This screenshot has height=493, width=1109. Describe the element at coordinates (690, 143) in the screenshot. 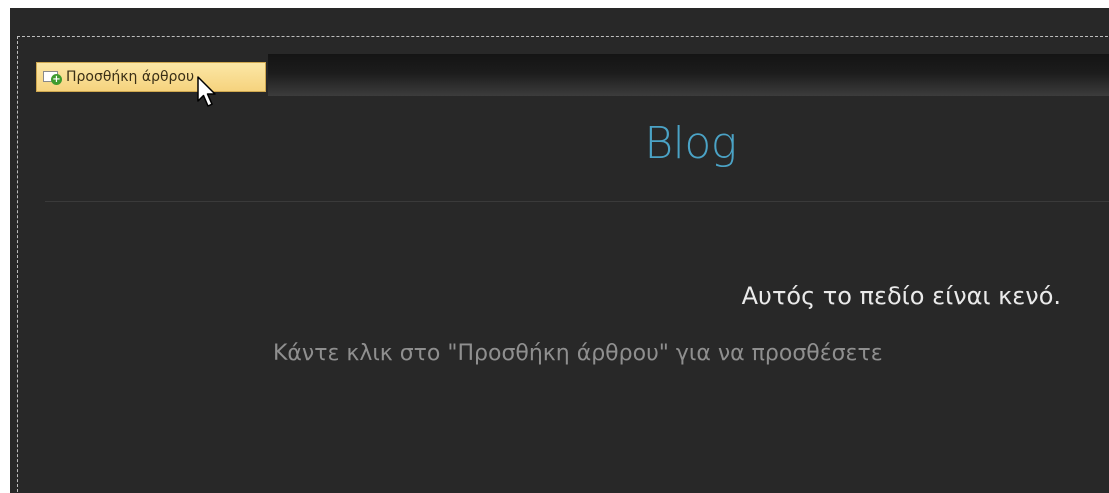

I see `page-title: Blog` at that location.